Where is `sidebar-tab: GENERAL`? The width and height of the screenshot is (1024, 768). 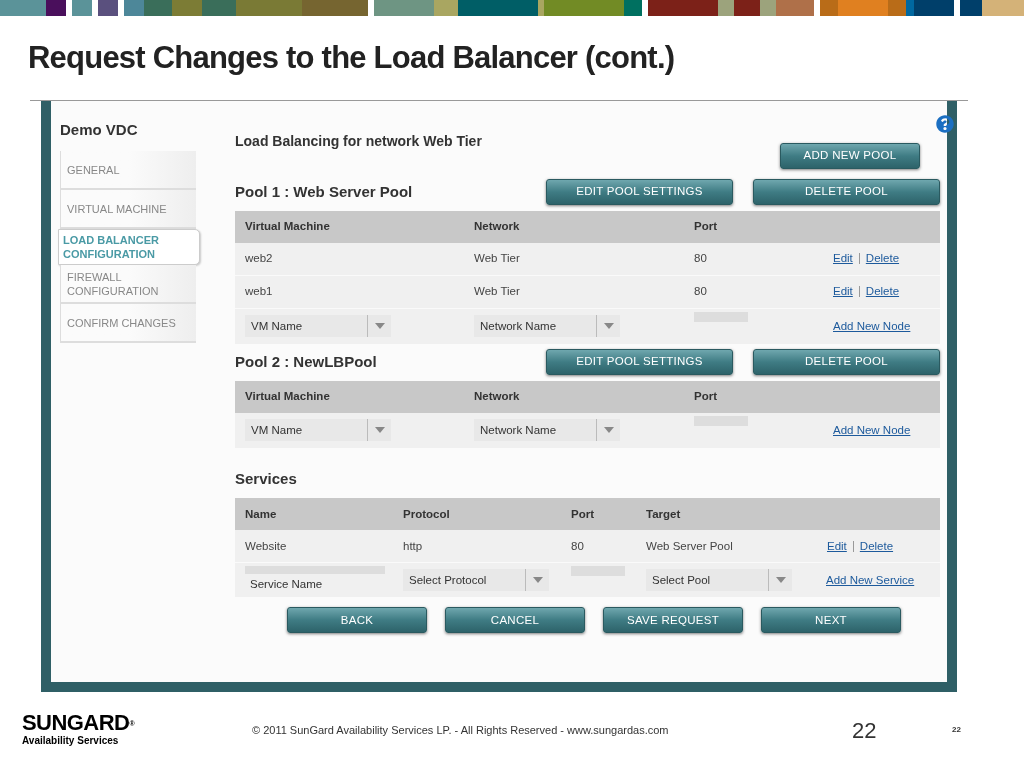
sidebar-tab: GENERAL is located at coordinates (128, 171).